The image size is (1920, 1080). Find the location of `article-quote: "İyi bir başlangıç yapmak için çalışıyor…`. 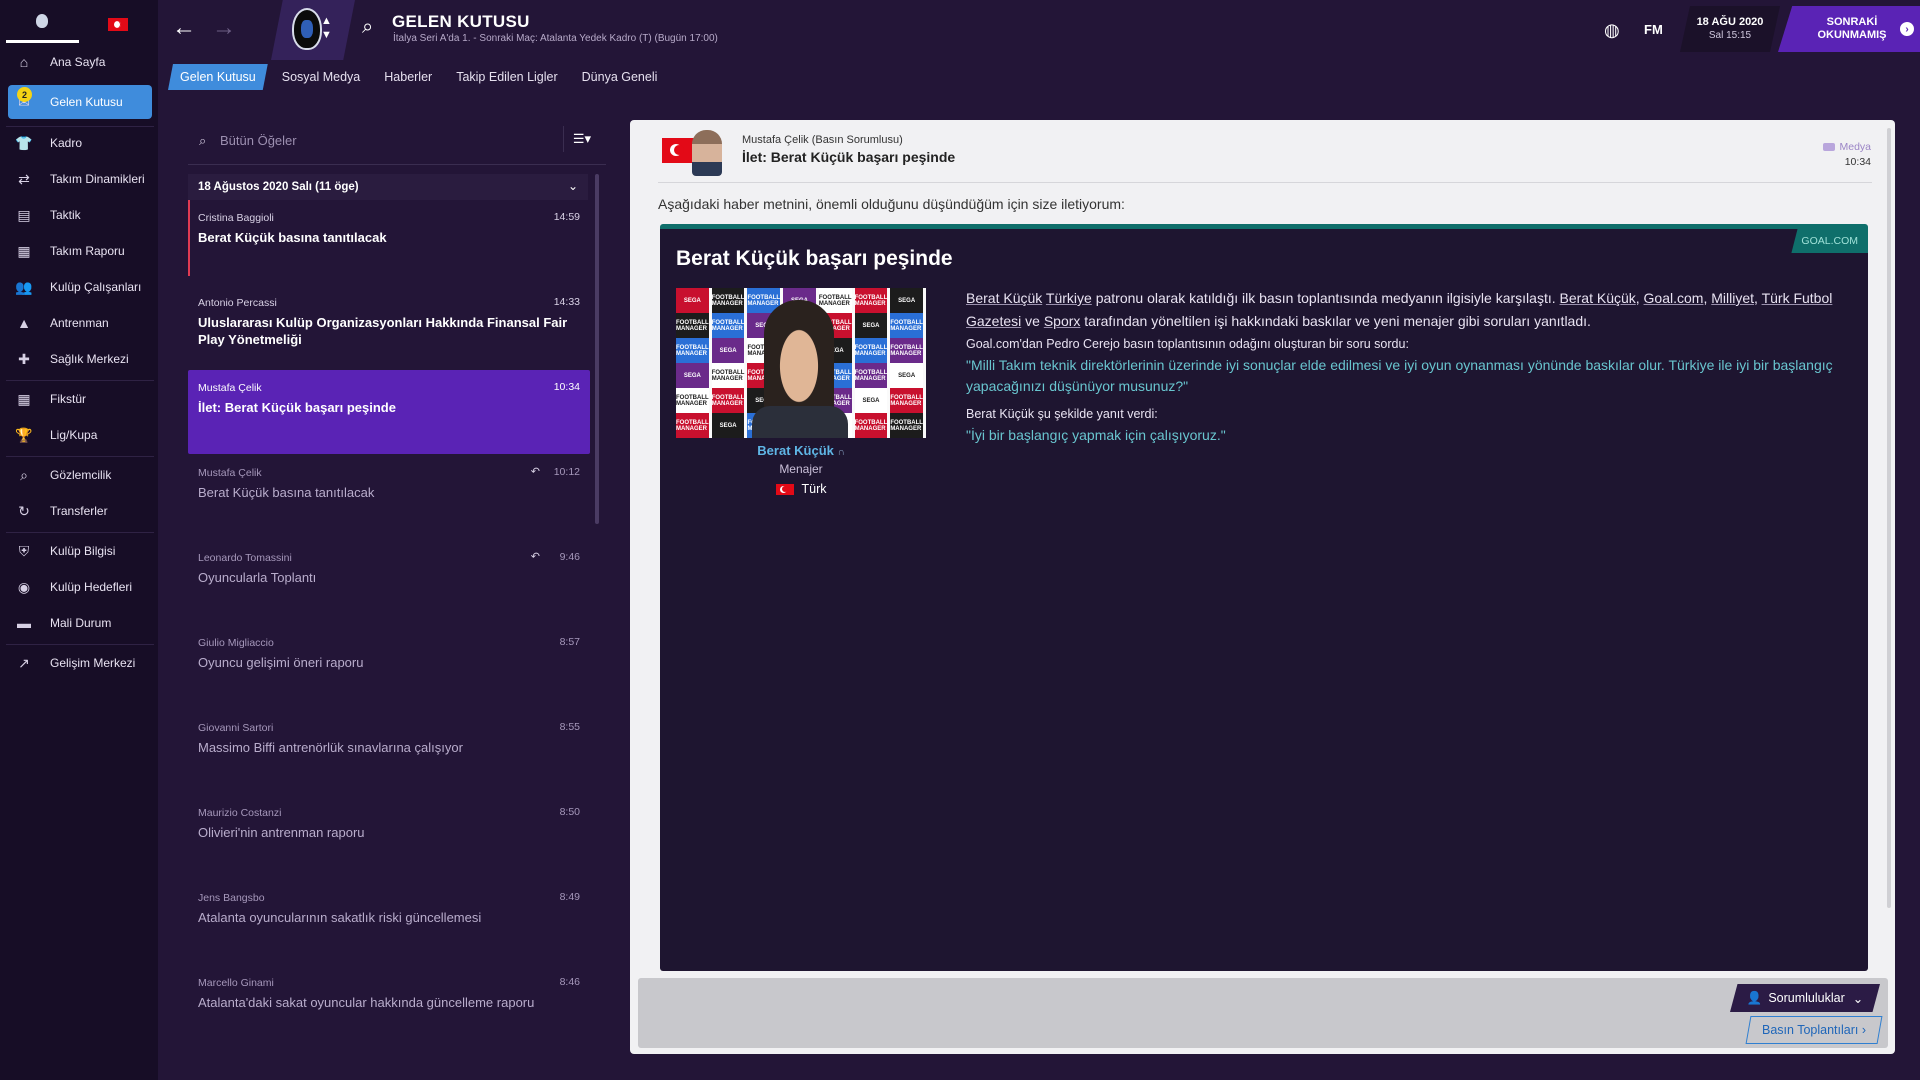

article-quote: "İyi bir başlangıç yapmak için çalışıyor… is located at coordinates (1096, 435).